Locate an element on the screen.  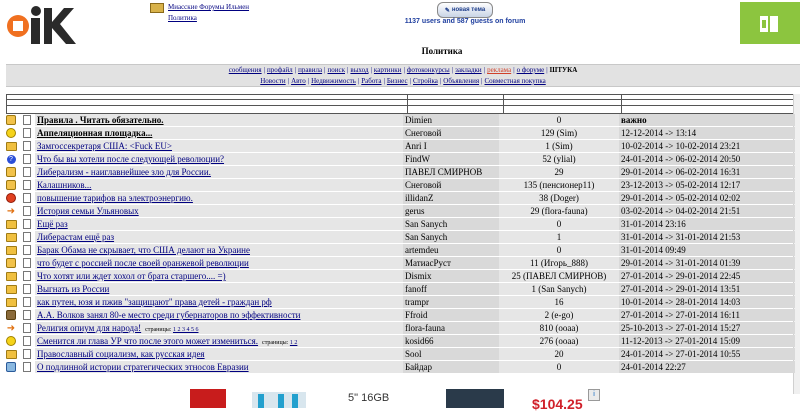
topic-author: Ffroid is located at coordinates (451, 315).